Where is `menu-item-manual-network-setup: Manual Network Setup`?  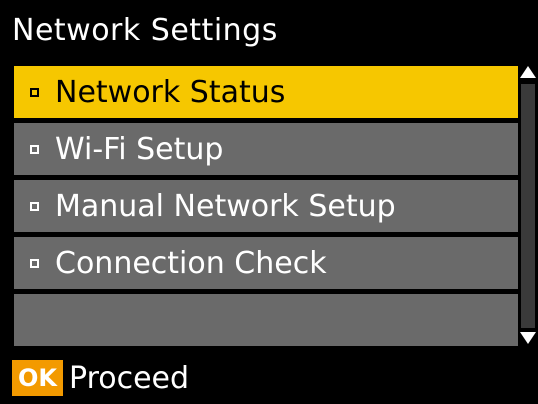
menu-item-manual-network-setup: Manual Network Setup is located at coordinates (266, 206).